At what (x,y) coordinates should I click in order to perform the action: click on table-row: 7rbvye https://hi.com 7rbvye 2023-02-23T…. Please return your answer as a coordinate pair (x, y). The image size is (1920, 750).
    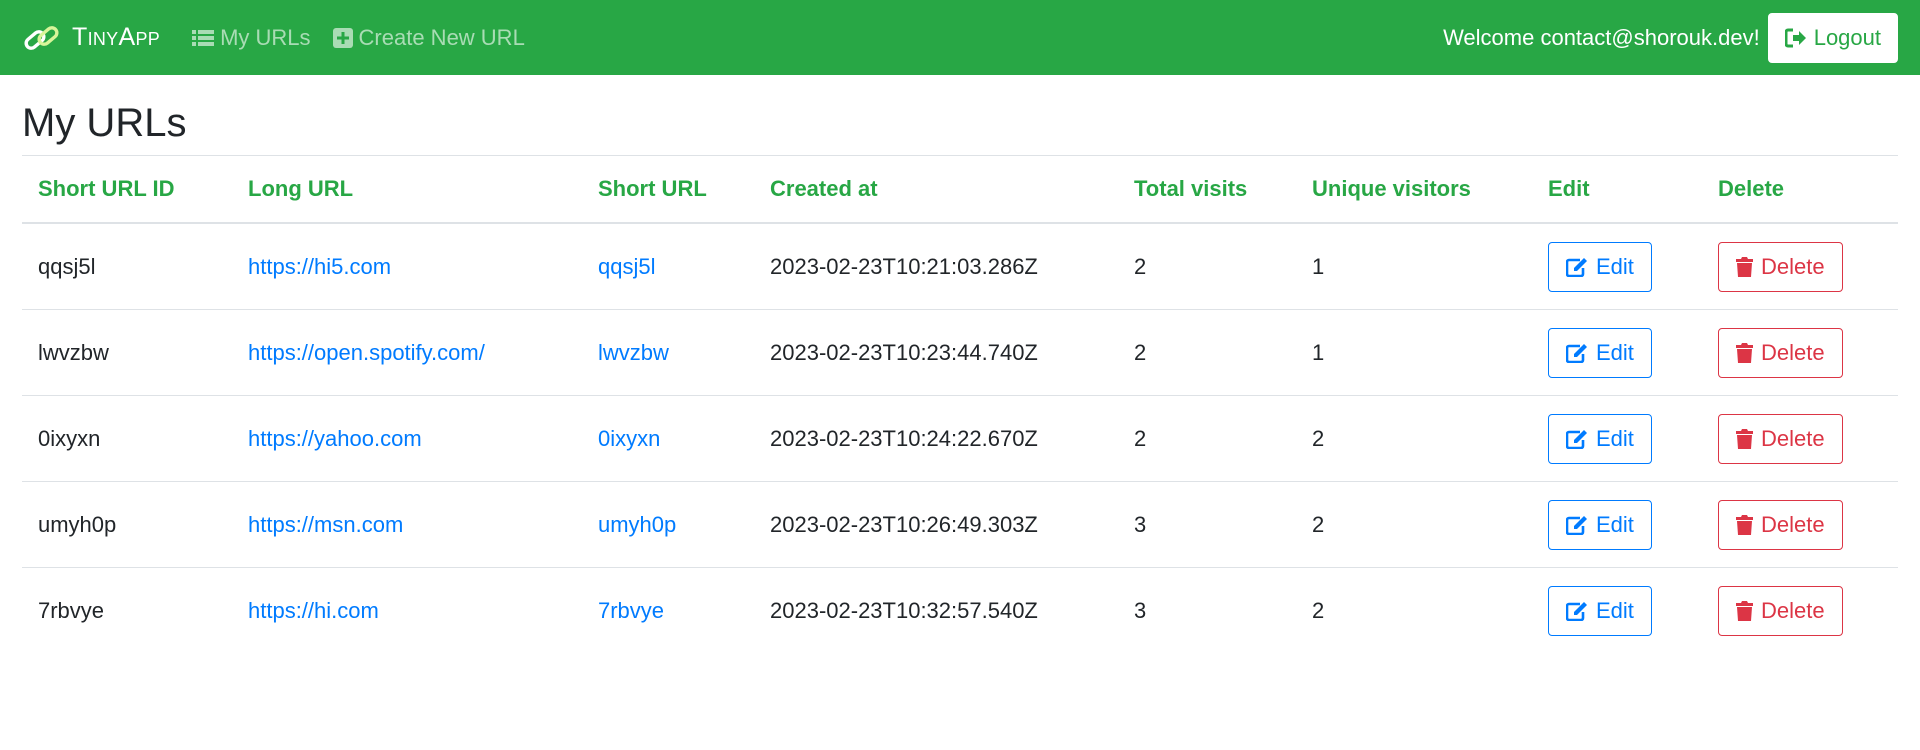
    Looking at the image, I should click on (960, 611).